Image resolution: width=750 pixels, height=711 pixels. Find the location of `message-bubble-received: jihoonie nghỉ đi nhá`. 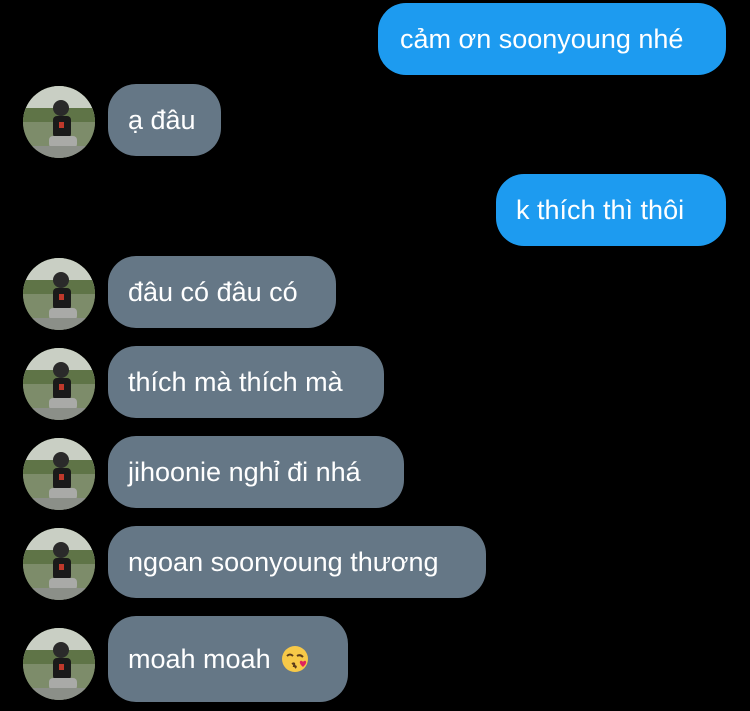

message-bubble-received: jihoonie nghỉ đi nhá is located at coordinates (256, 472).